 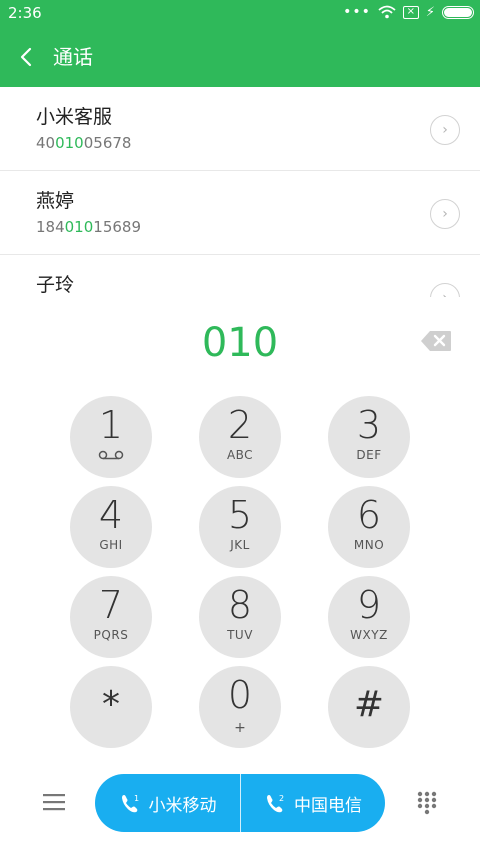 What do you see at coordinates (281, 798) in the screenshot?
I see `svg-text: 2` at bounding box center [281, 798].